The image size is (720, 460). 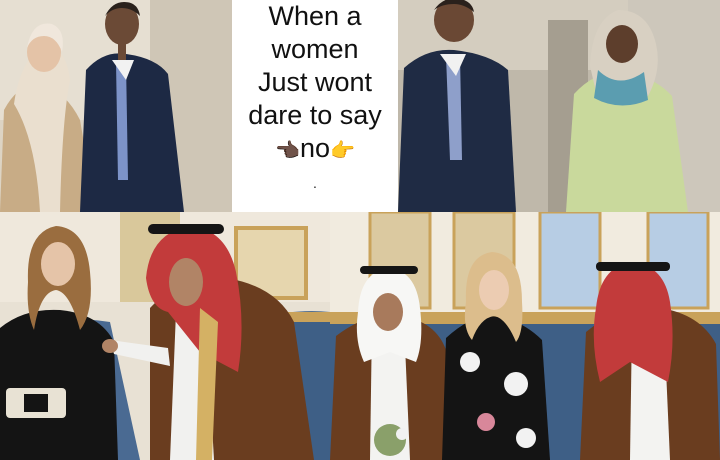 What do you see at coordinates (116, 106) in the screenshot?
I see `photo-top-left` at bounding box center [116, 106].